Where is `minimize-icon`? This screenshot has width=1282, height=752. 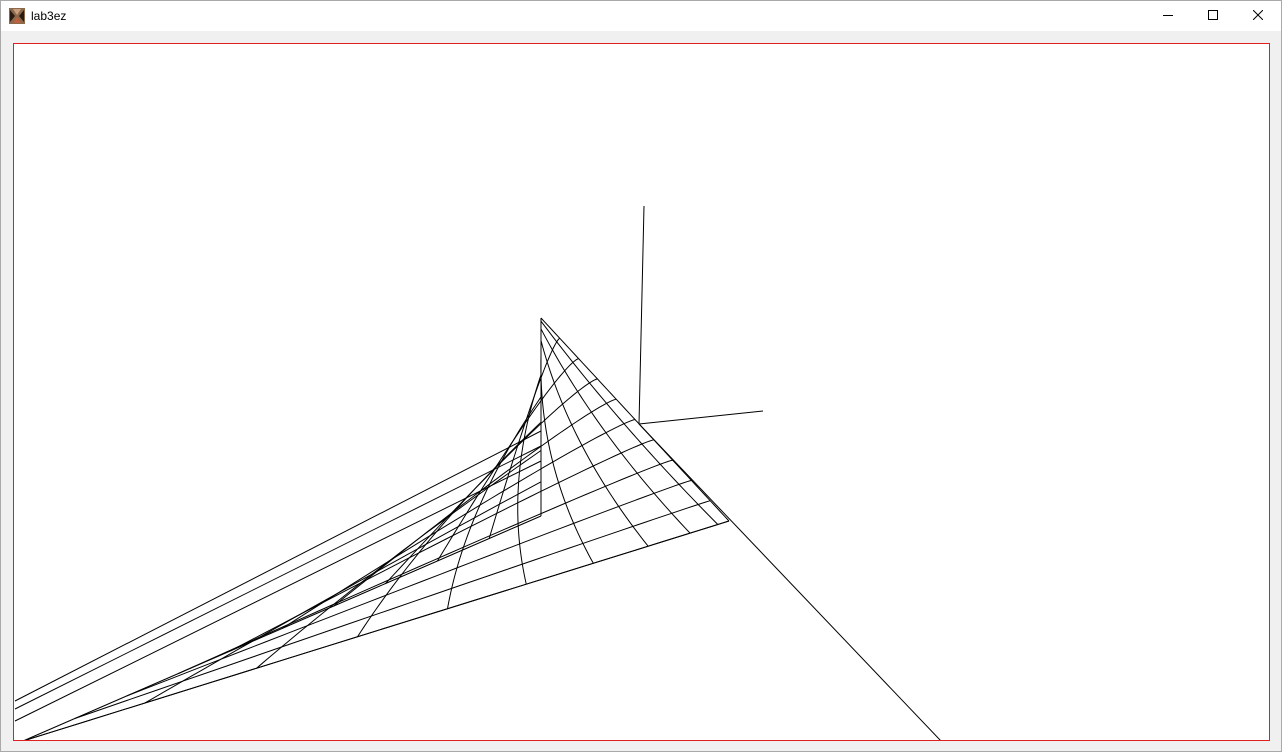 minimize-icon is located at coordinates (1168, 16).